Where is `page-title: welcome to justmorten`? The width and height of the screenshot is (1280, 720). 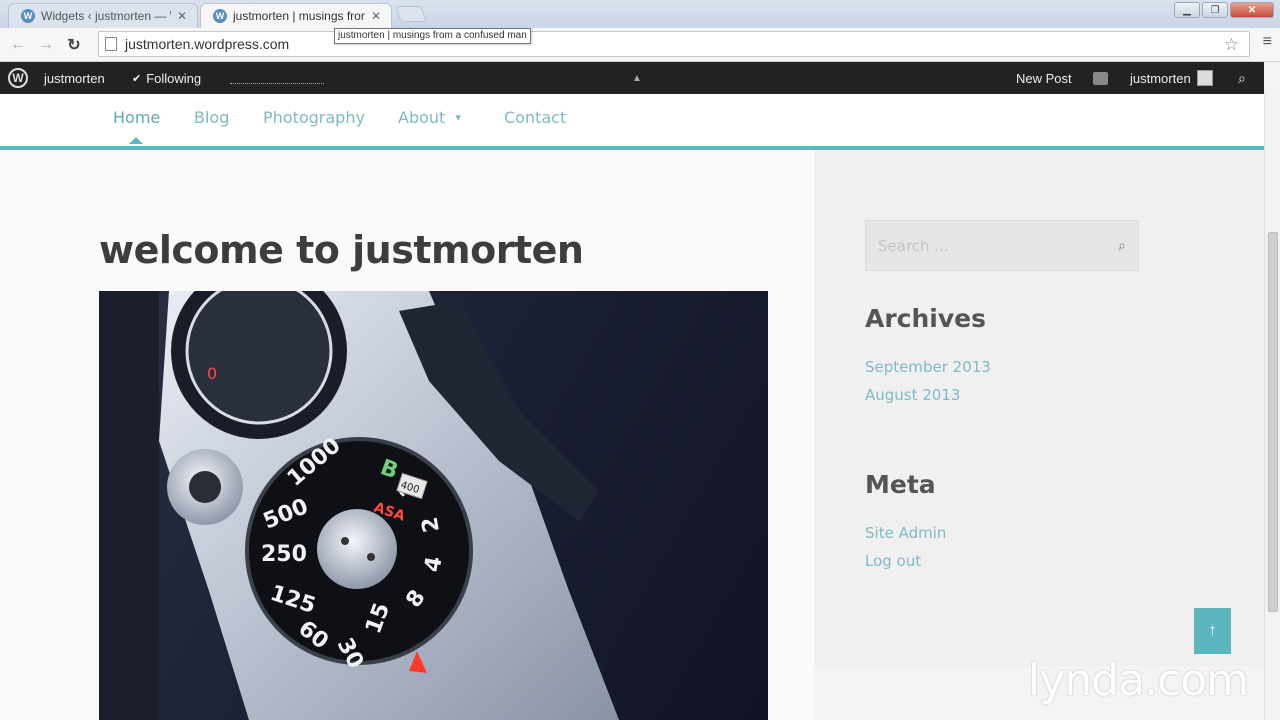
page-title: welcome to justmorten is located at coordinates (341, 250).